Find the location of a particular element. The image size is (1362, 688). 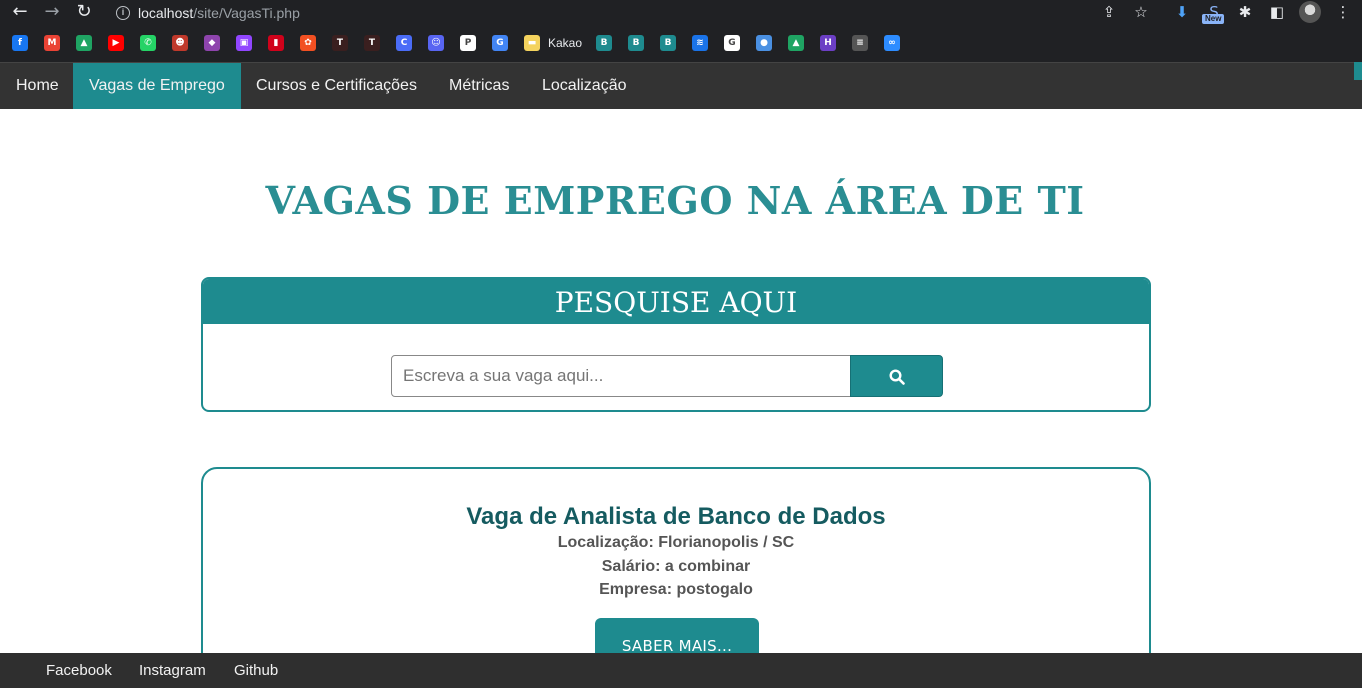

crystal-icon: ◆ is located at coordinates (212, 43).